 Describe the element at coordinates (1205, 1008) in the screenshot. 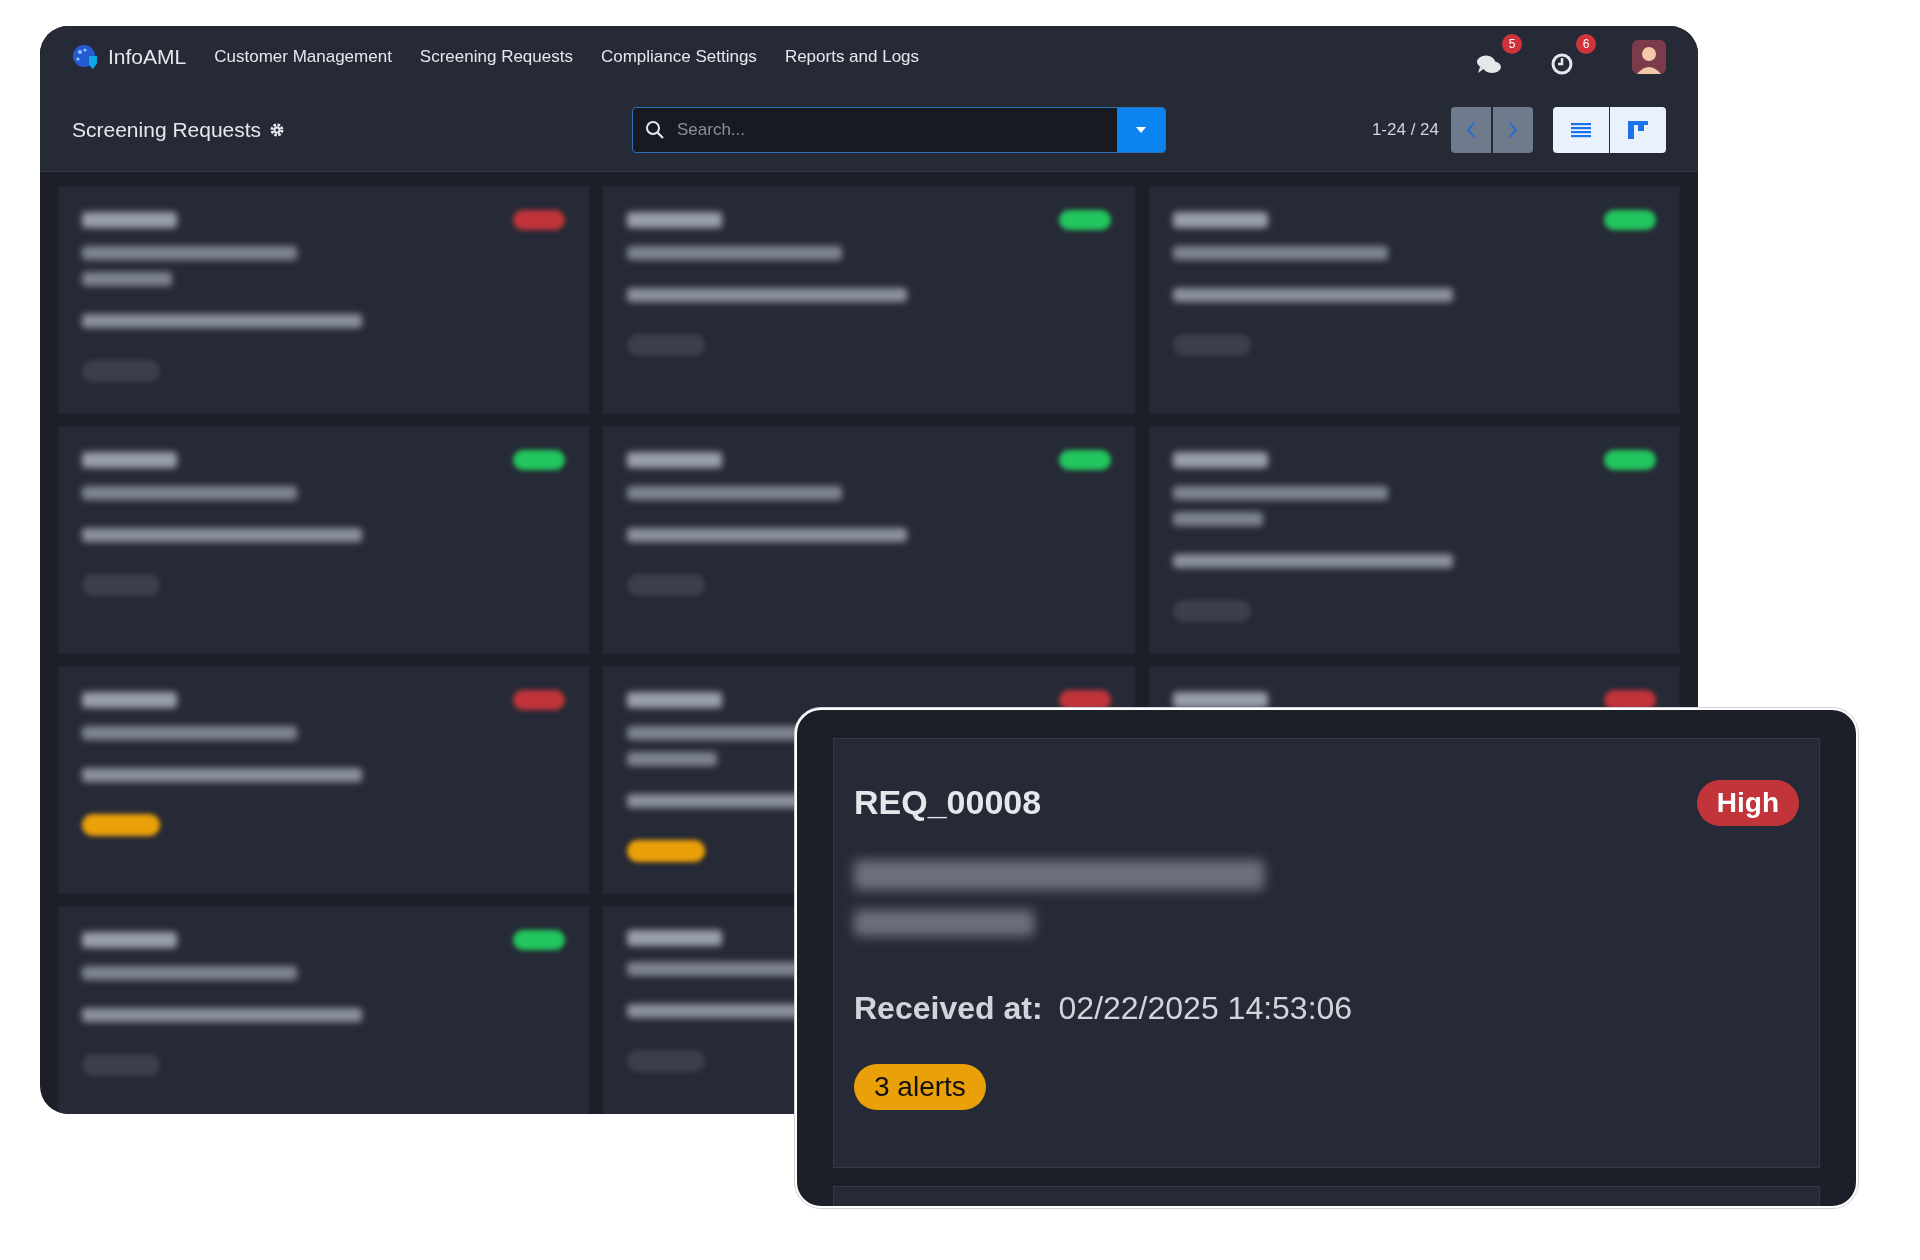

I see `received-value: 02/22/2025 14:53:06` at that location.